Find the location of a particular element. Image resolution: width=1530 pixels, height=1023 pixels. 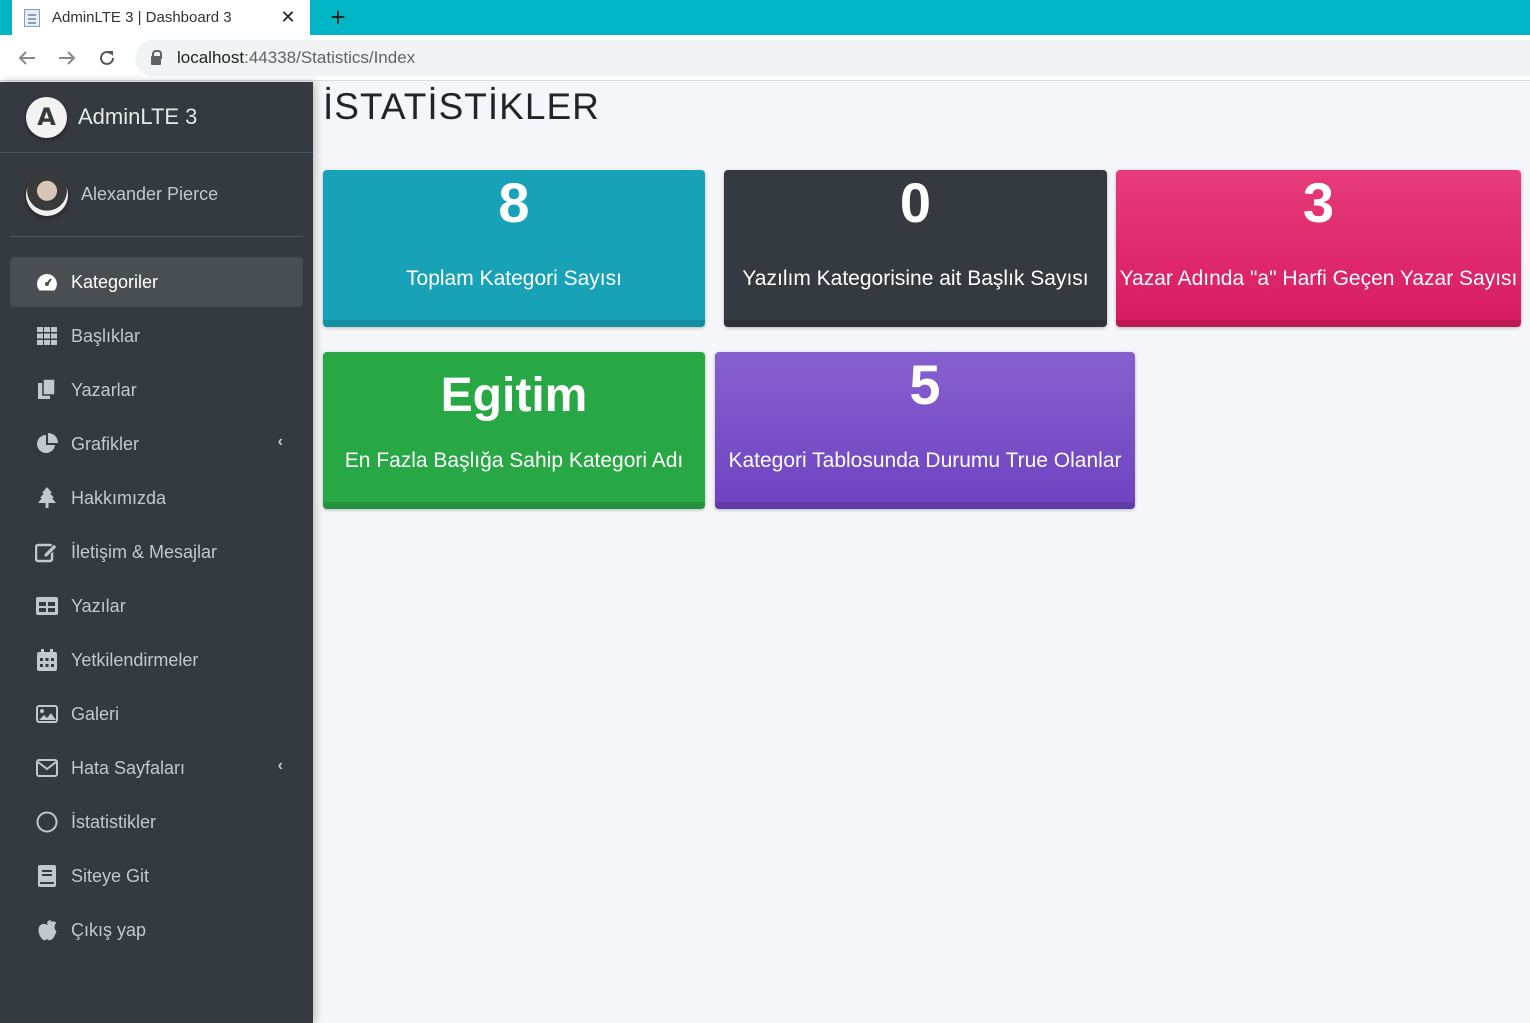

stat-value: 3 is located at coordinates (1318, 202).